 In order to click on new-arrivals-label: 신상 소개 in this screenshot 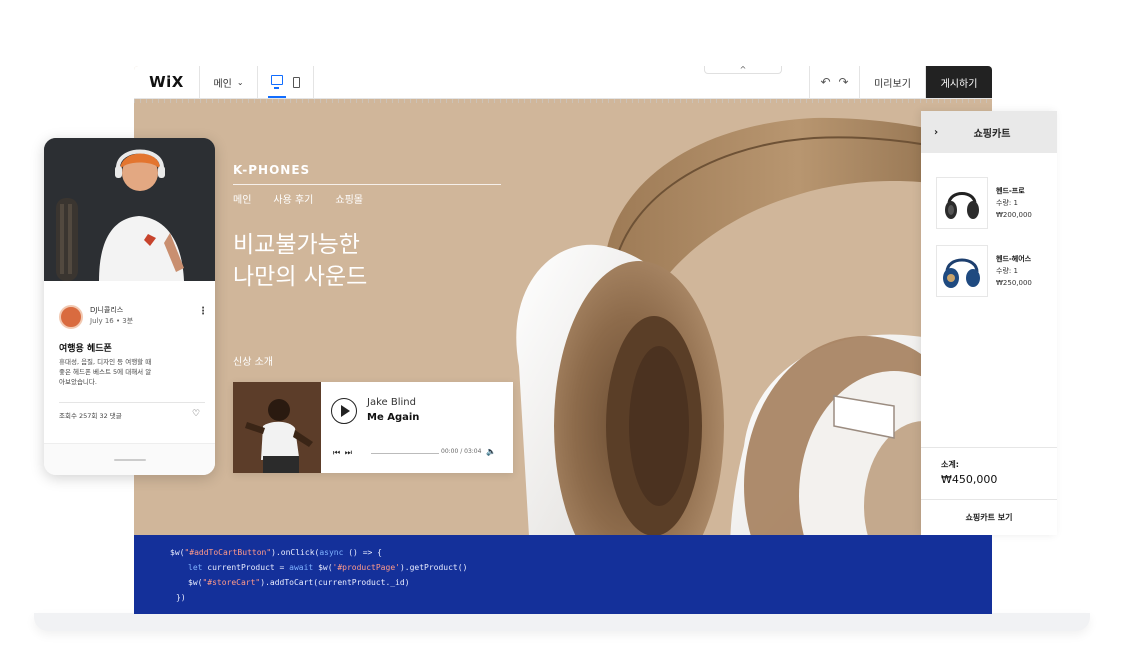, I will do `click(253, 362)`.